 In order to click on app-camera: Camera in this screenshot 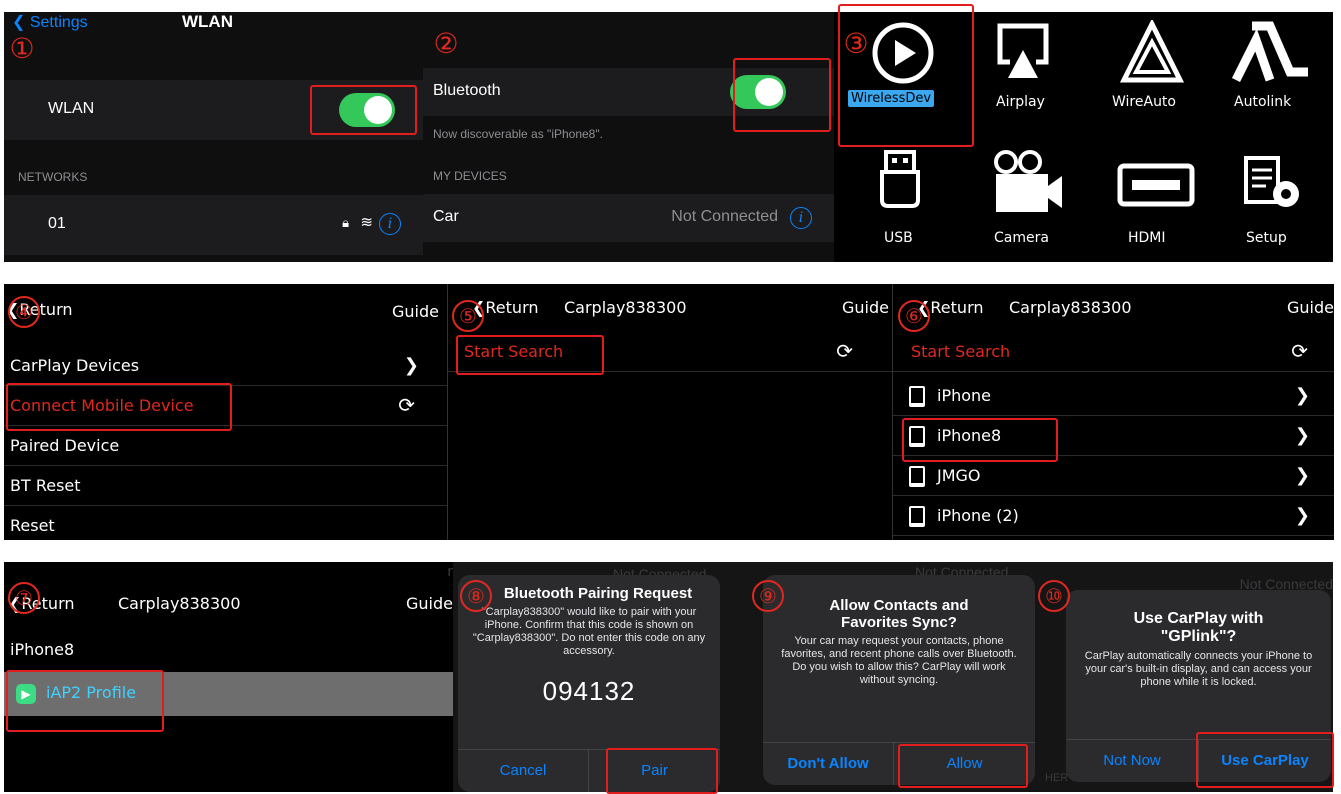, I will do `click(1029, 199)`.